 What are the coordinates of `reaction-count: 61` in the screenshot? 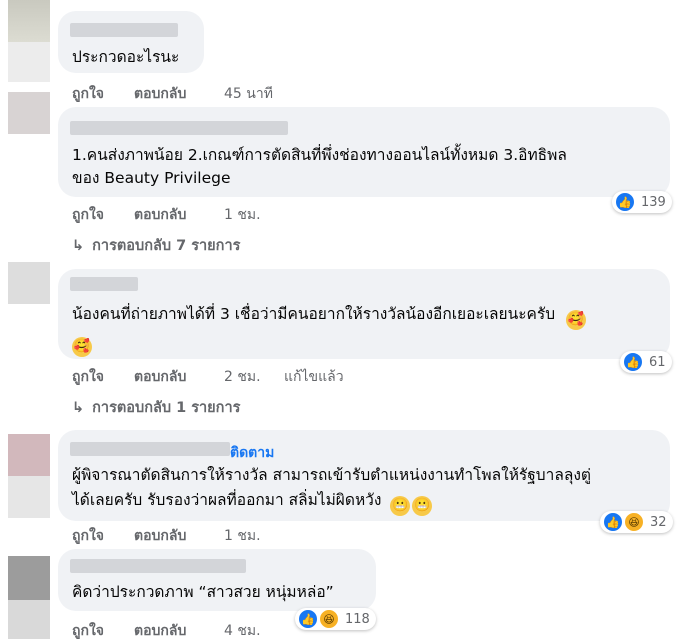 It's located at (657, 362).